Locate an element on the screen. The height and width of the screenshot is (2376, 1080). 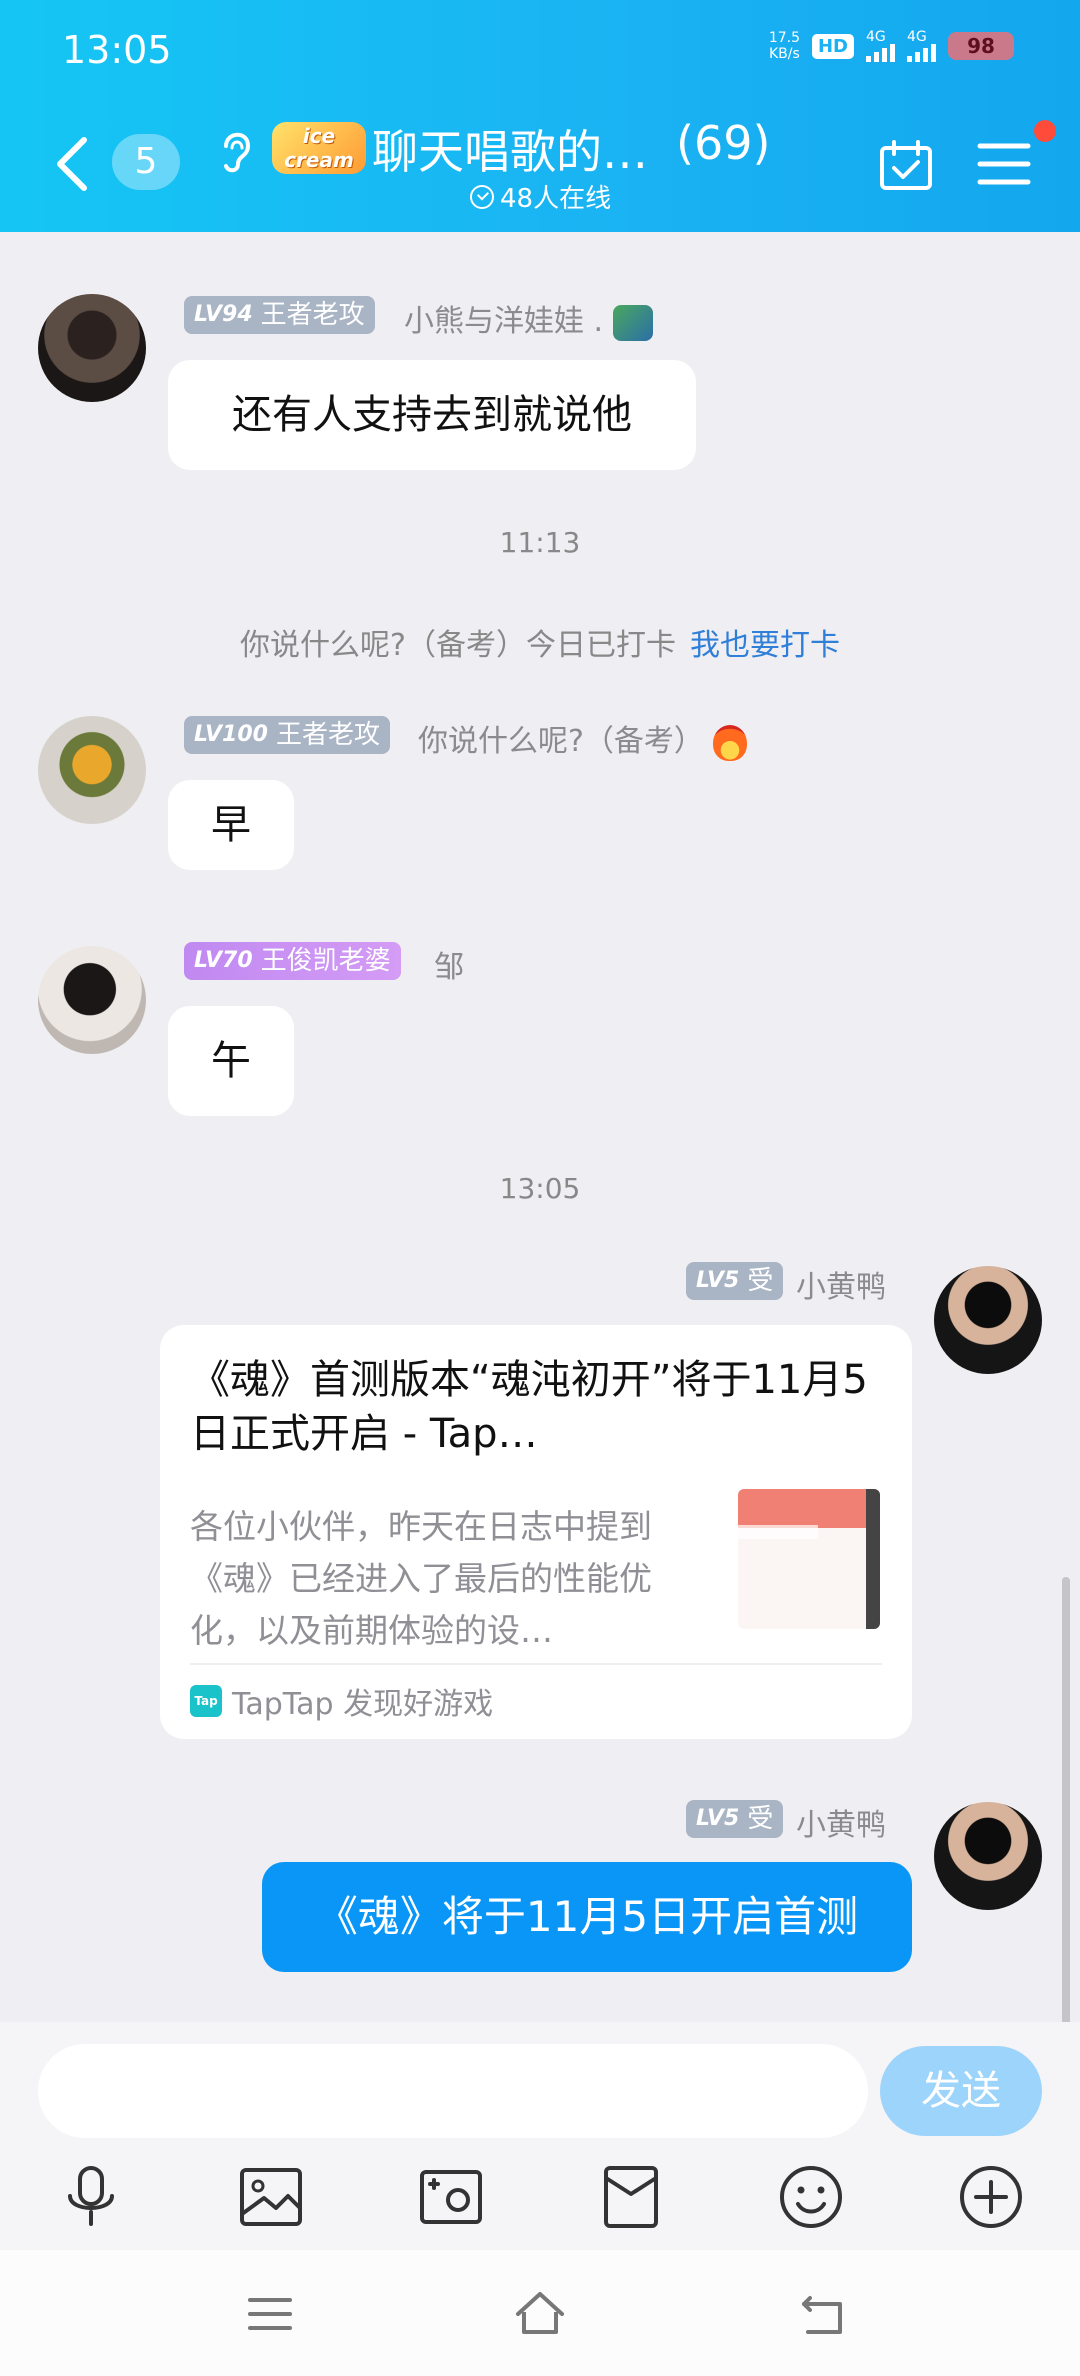
member-badge: LV94 王者老攻 is located at coordinates (279, 315).